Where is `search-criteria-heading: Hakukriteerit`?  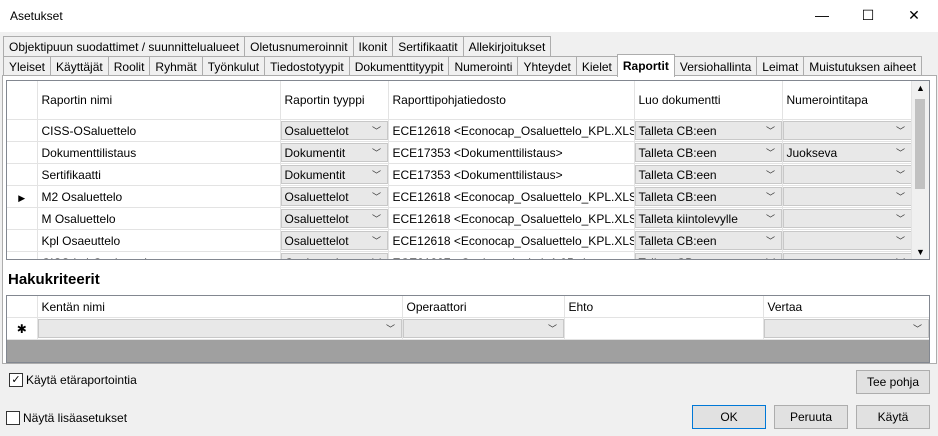 search-criteria-heading: Hakukriteerit is located at coordinates (54, 279).